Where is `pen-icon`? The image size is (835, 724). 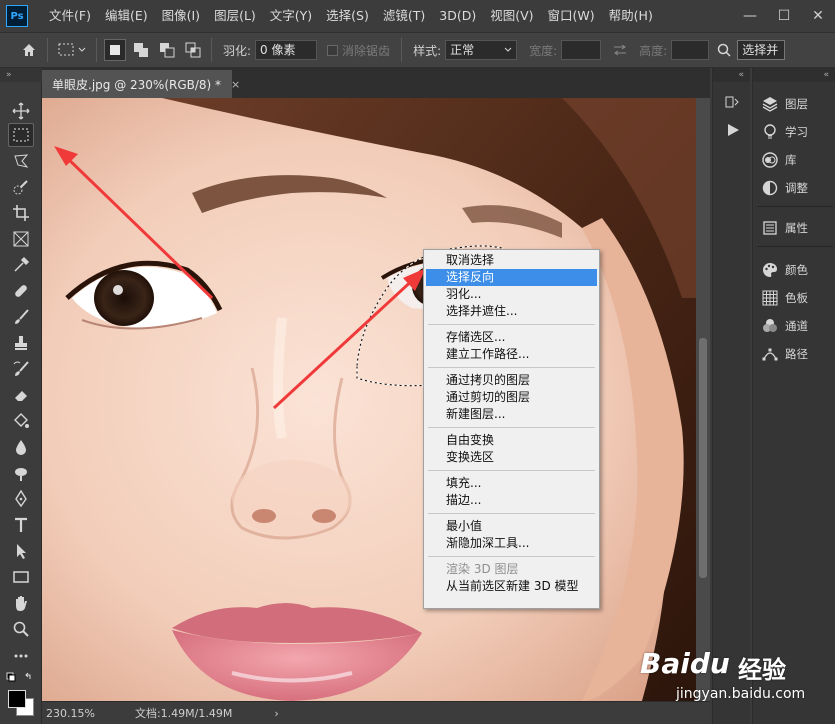 pen-icon is located at coordinates (21, 499).